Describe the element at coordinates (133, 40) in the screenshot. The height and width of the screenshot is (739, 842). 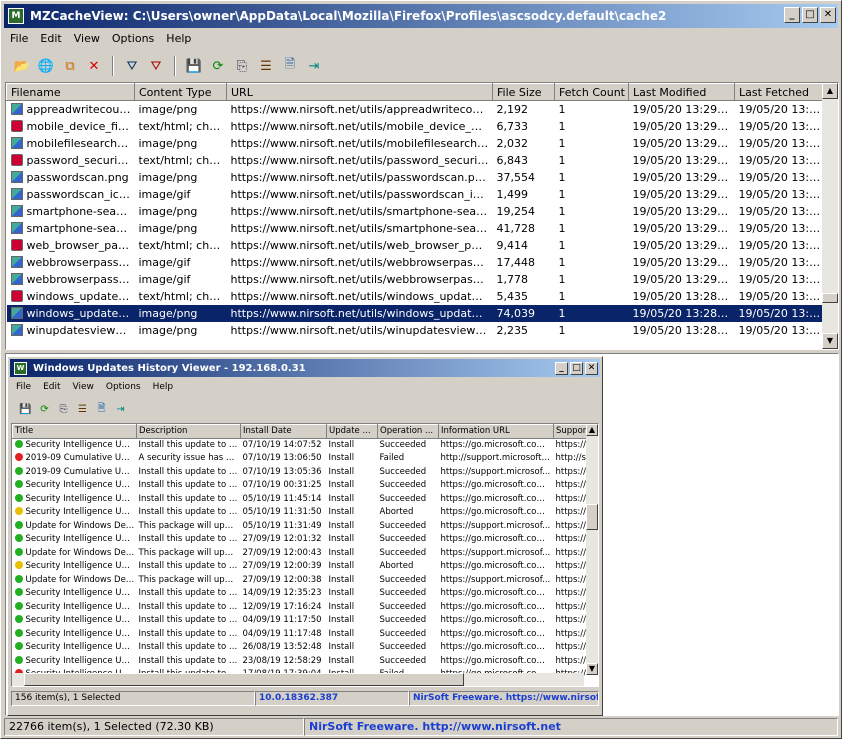
I see `menu-options: Options` at that location.